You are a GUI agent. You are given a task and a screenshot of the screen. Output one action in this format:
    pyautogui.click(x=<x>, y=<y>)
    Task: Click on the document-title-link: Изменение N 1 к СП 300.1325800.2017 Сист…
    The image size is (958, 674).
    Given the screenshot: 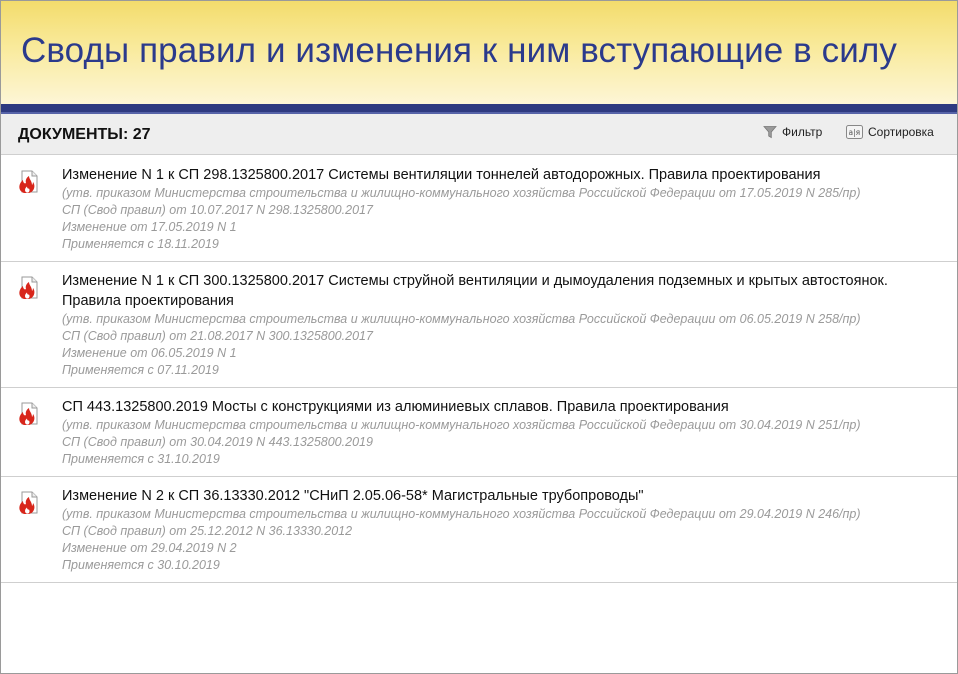 What is the action you would take?
    pyautogui.click(x=504, y=291)
    